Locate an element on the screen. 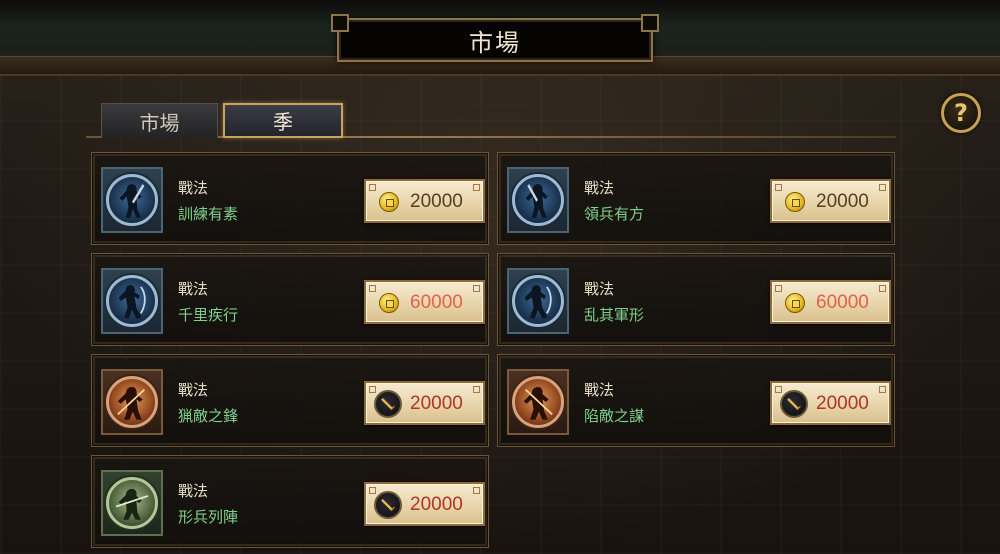 This screenshot has height=554, width=1000. top-bar: 市場 is located at coordinates (500, 38).